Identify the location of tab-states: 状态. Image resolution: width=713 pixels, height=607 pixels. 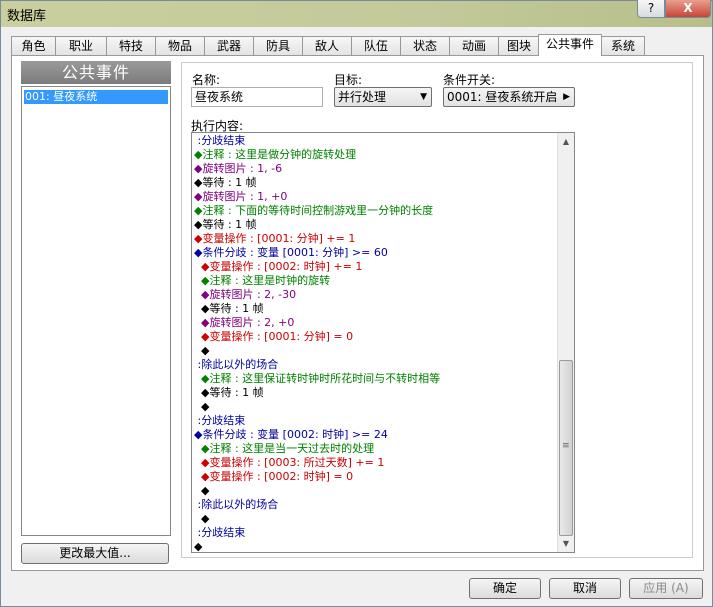
(425, 45).